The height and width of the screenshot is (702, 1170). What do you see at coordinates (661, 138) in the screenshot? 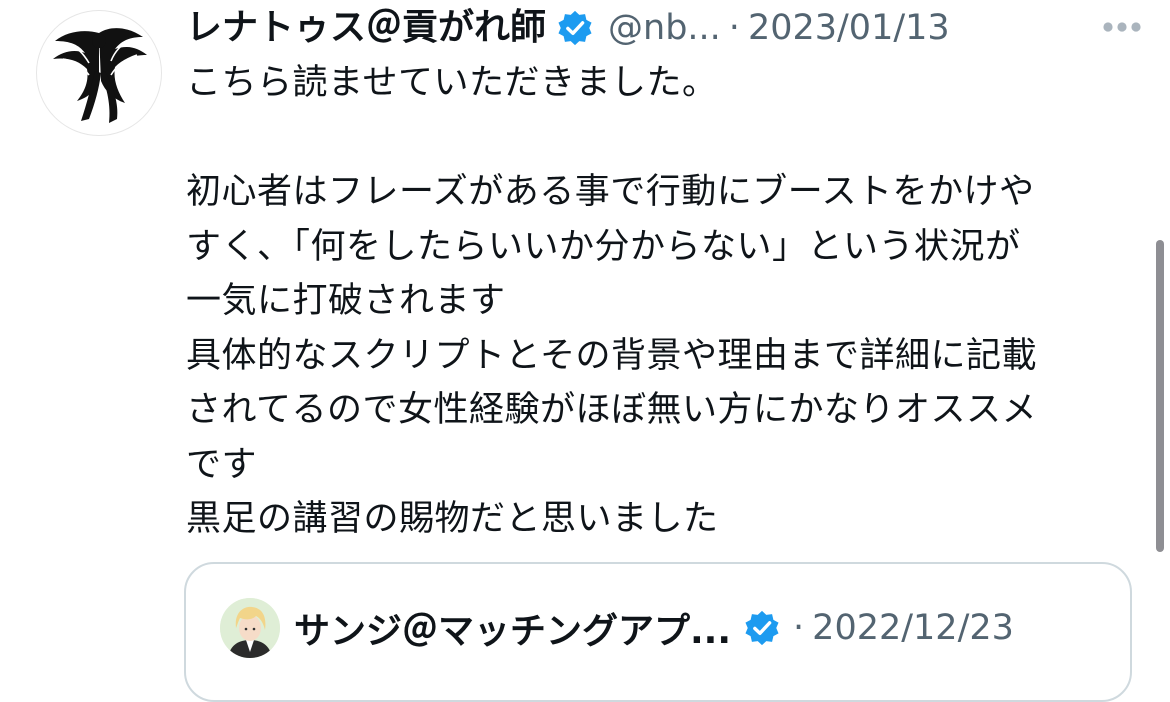
I see `tweet-blank-line` at bounding box center [661, 138].